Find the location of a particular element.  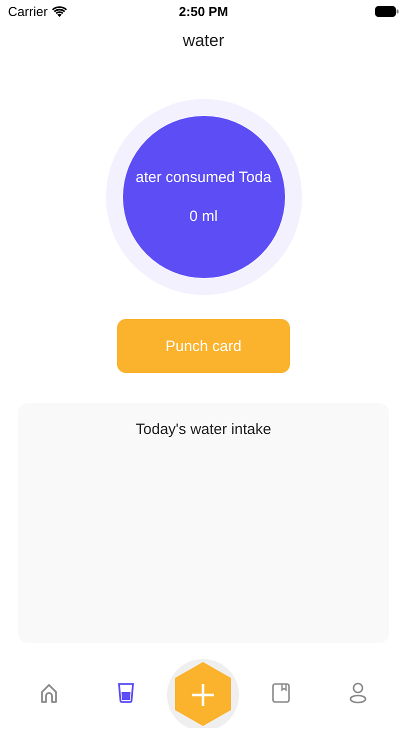

gauge-label: ater consumed Toda is located at coordinates (204, 177).